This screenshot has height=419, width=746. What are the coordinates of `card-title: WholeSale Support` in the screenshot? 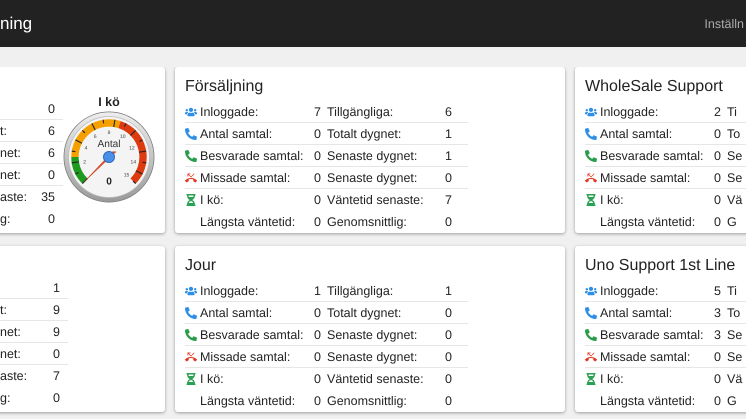 It's located at (654, 87).